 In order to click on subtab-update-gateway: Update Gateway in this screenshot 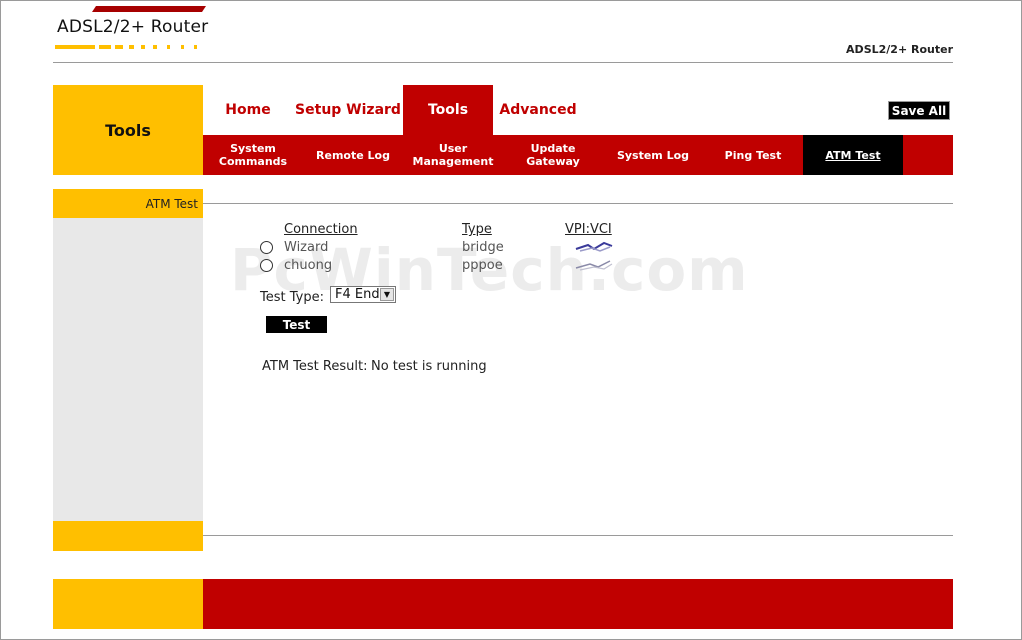, I will do `click(553, 155)`.